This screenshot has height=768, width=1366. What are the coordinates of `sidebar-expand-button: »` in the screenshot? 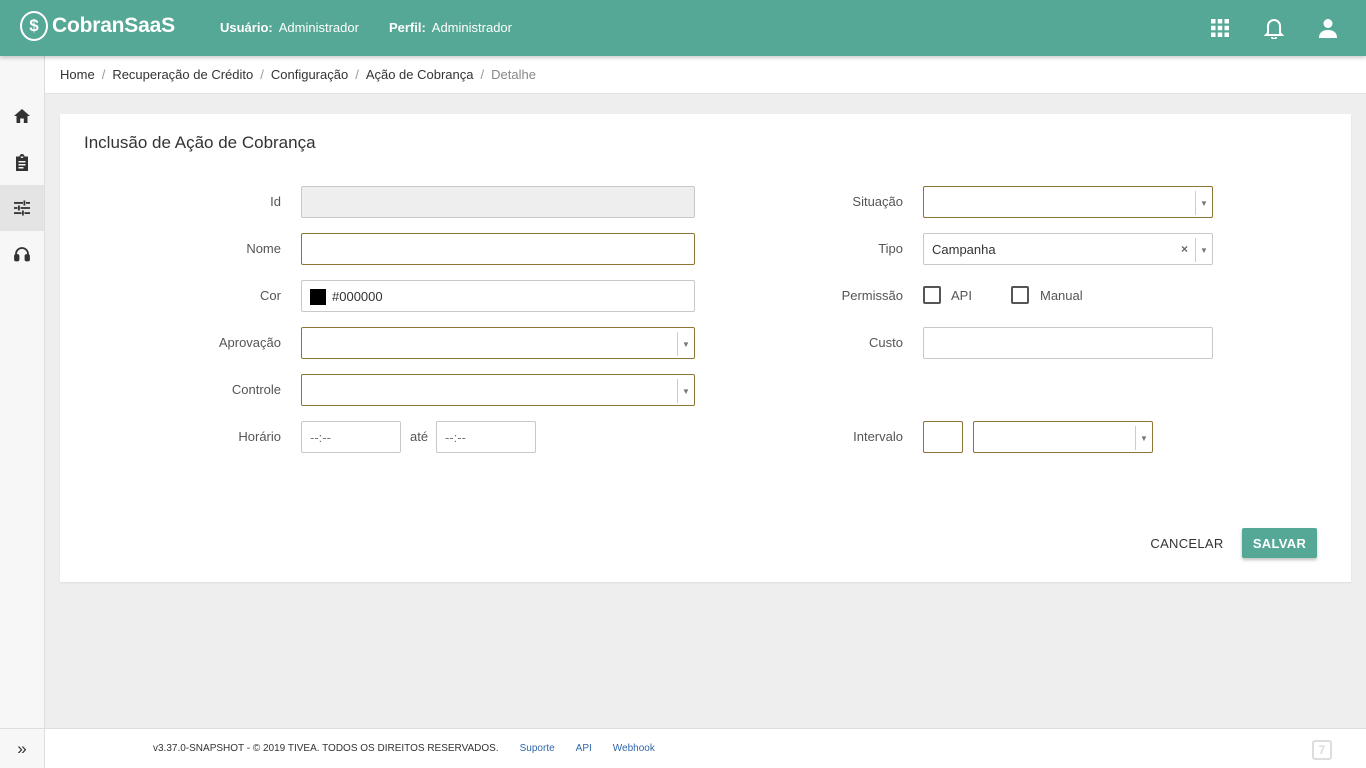 It's located at (22, 748).